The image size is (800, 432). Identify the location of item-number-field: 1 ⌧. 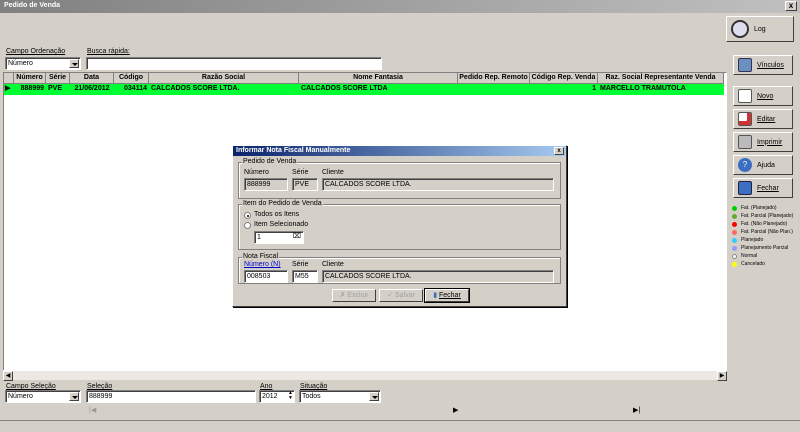
(279, 237).